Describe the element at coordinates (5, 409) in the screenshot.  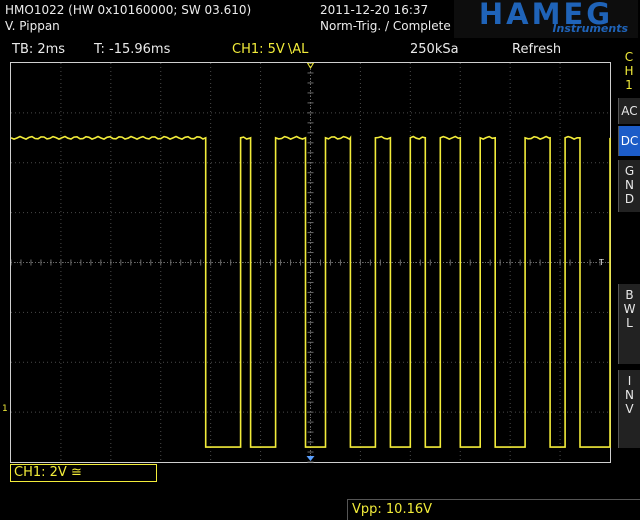
I see `ch1-ground-marker: 1` at that location.